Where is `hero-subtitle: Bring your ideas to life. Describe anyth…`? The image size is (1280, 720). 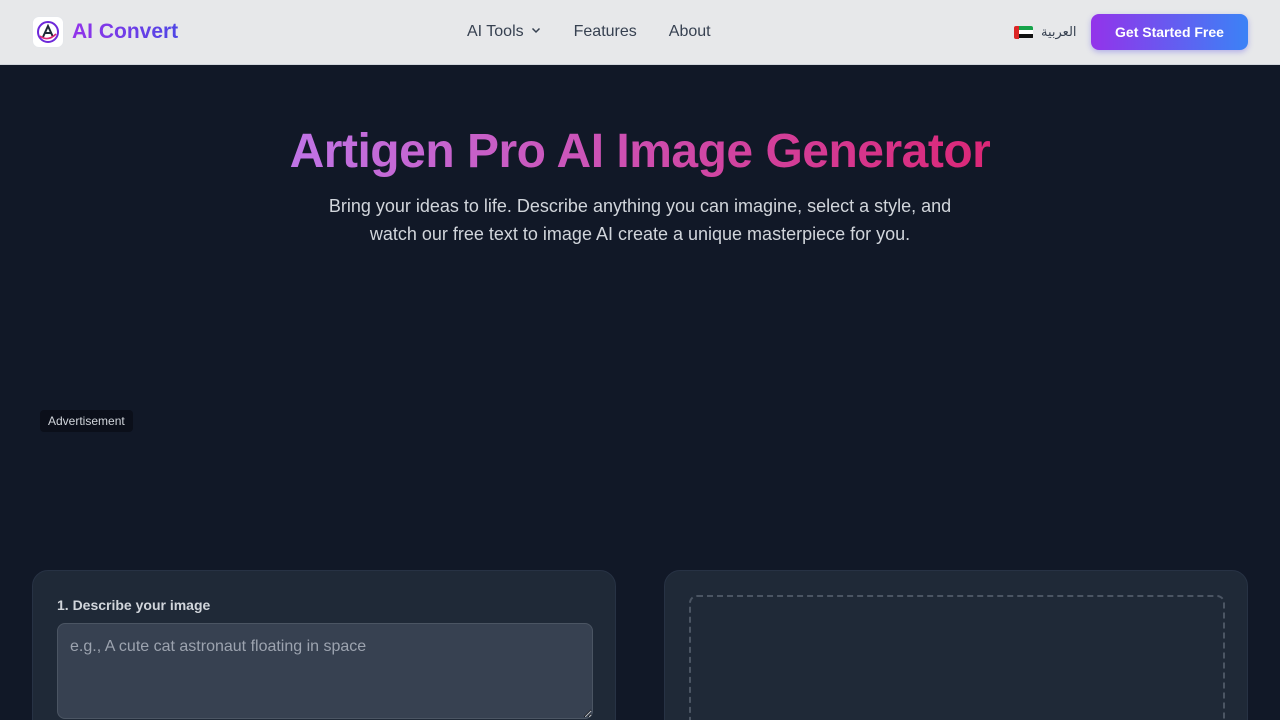 hero-subtitle: Bring your ideas to life. Describe anyth… is located at coordinates (640, 220).